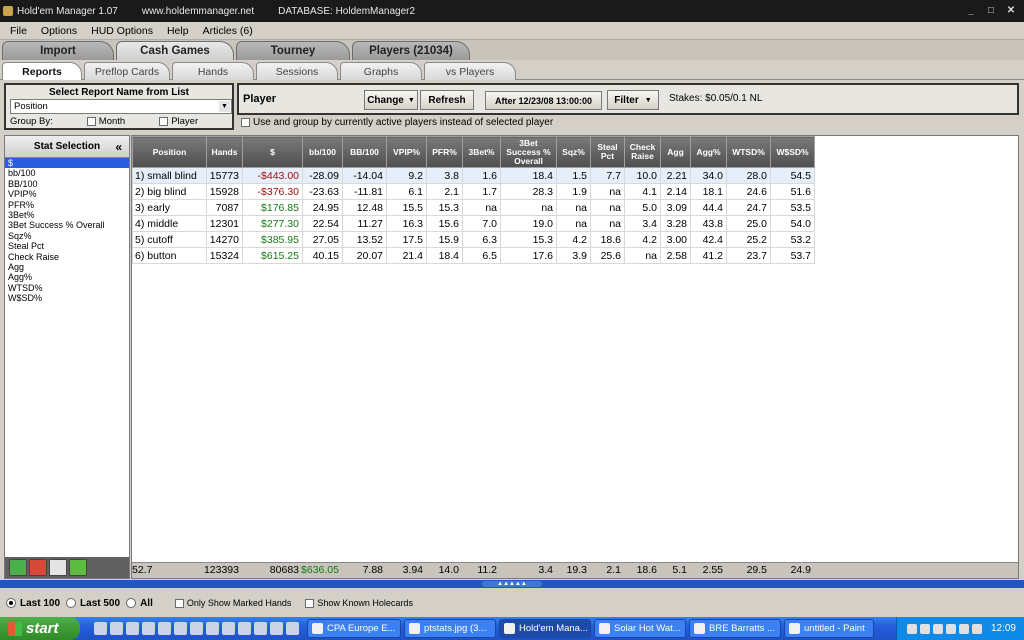  Describe the element at coordinates (213, 71) in the screenshot. I see `tab-hands: Hands` at that location.